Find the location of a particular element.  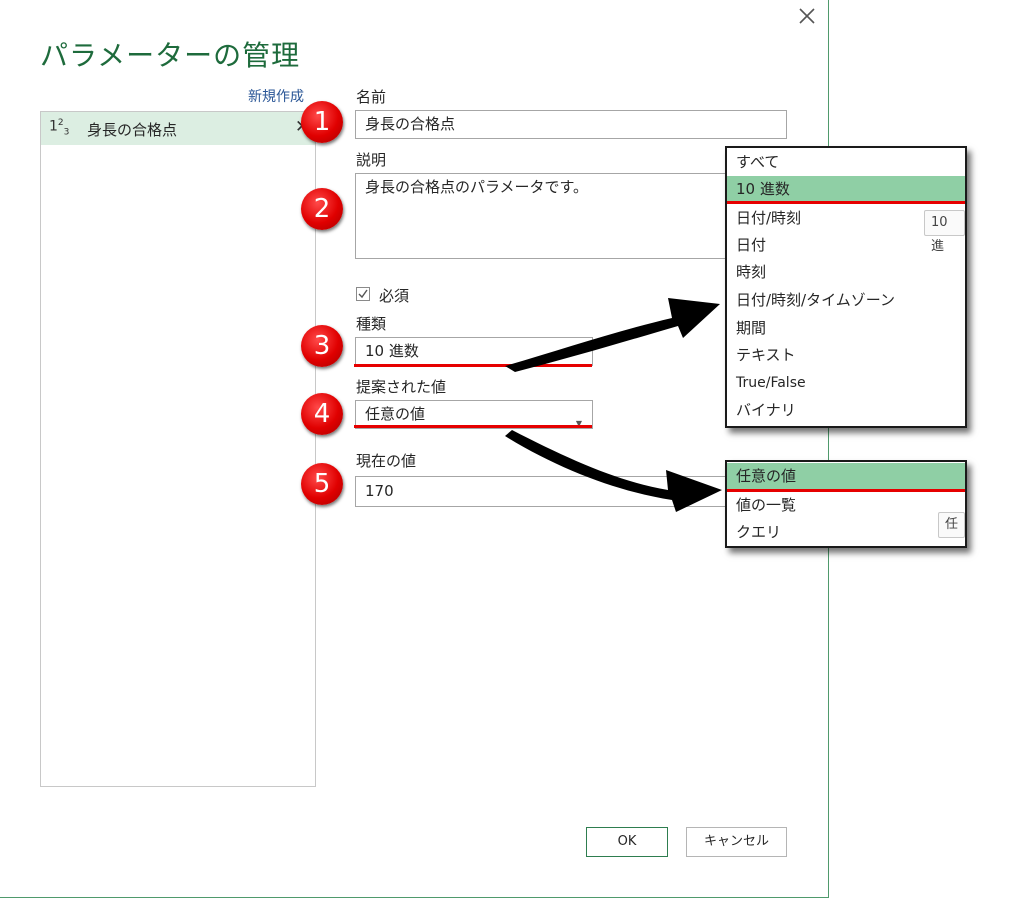

arrow-to-suggested-dropdown is located at coordinates (613, 471).